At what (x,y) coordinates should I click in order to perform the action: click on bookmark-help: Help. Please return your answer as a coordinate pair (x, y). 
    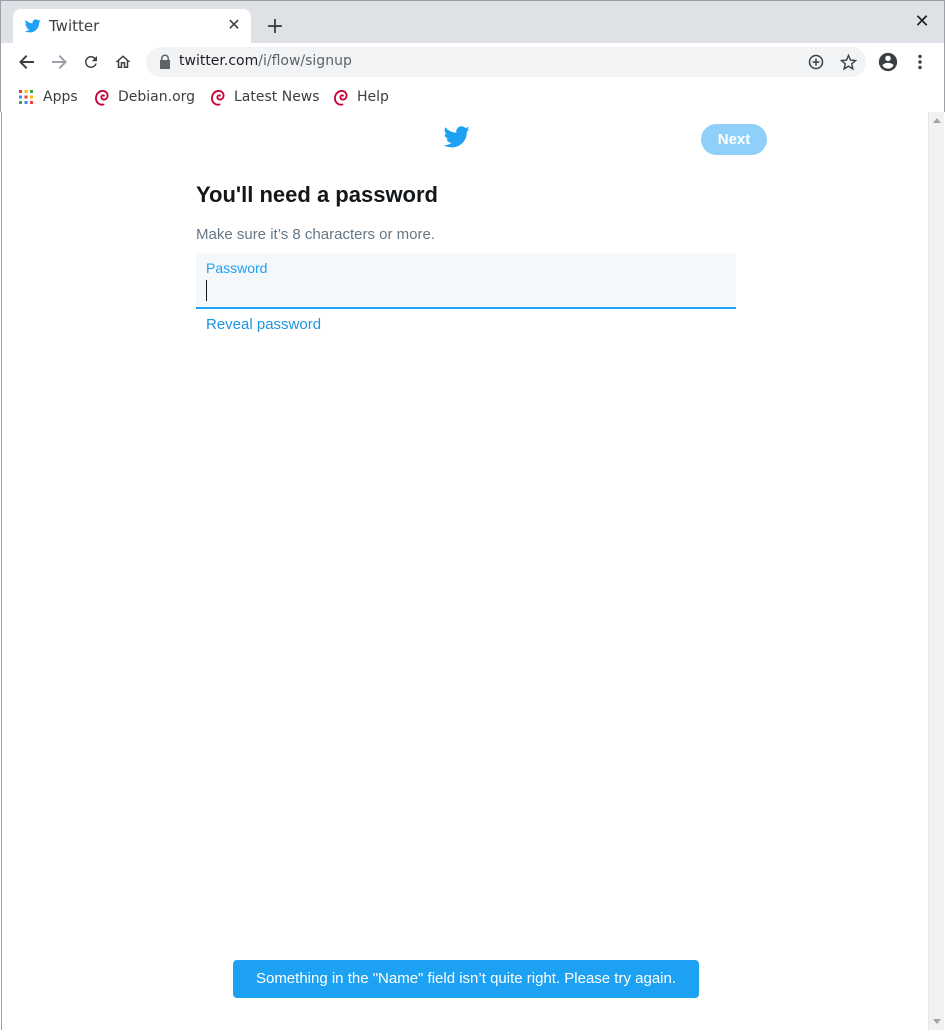
    Looking at the image, I should click on (361, 97).